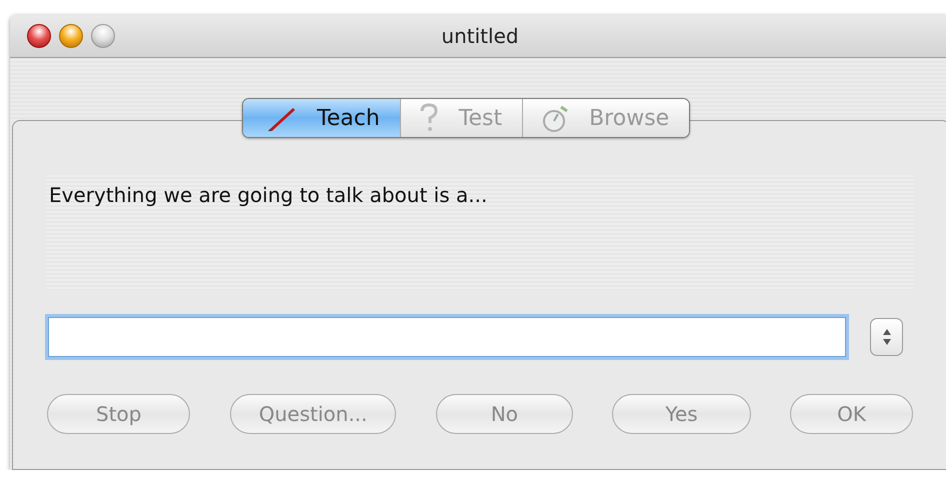 The height and width of the screenshot is (478, 946). I want to click on up-down-arrows-icon, so click(887, 337).